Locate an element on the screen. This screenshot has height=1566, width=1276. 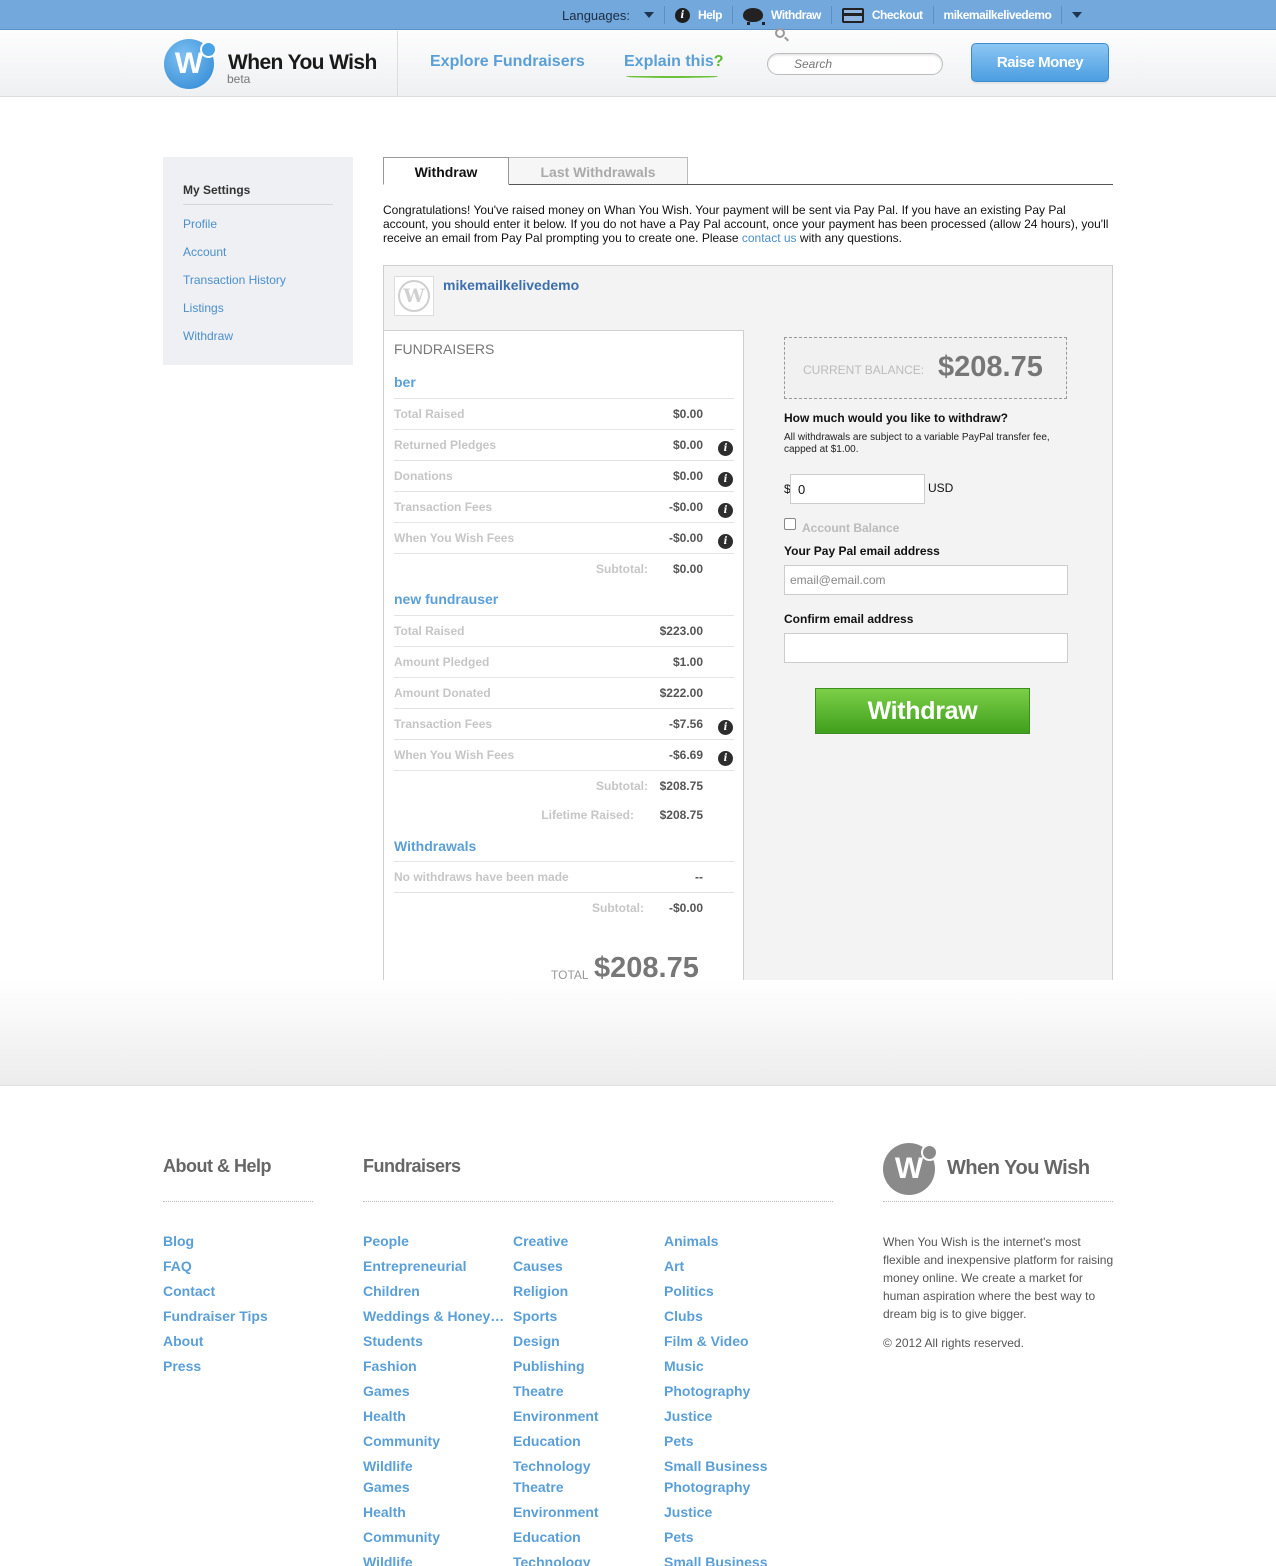
footer-category-link: Creative is located at coordinates (540, 1241).